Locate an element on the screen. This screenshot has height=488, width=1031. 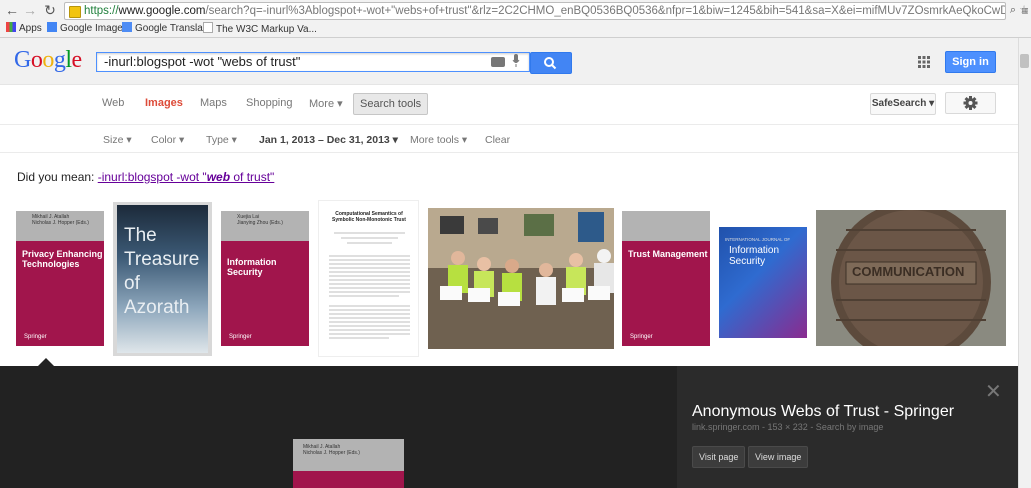
preview-title: Anonymous Webs of Trust - Springer is located at coordinates (823, 412).